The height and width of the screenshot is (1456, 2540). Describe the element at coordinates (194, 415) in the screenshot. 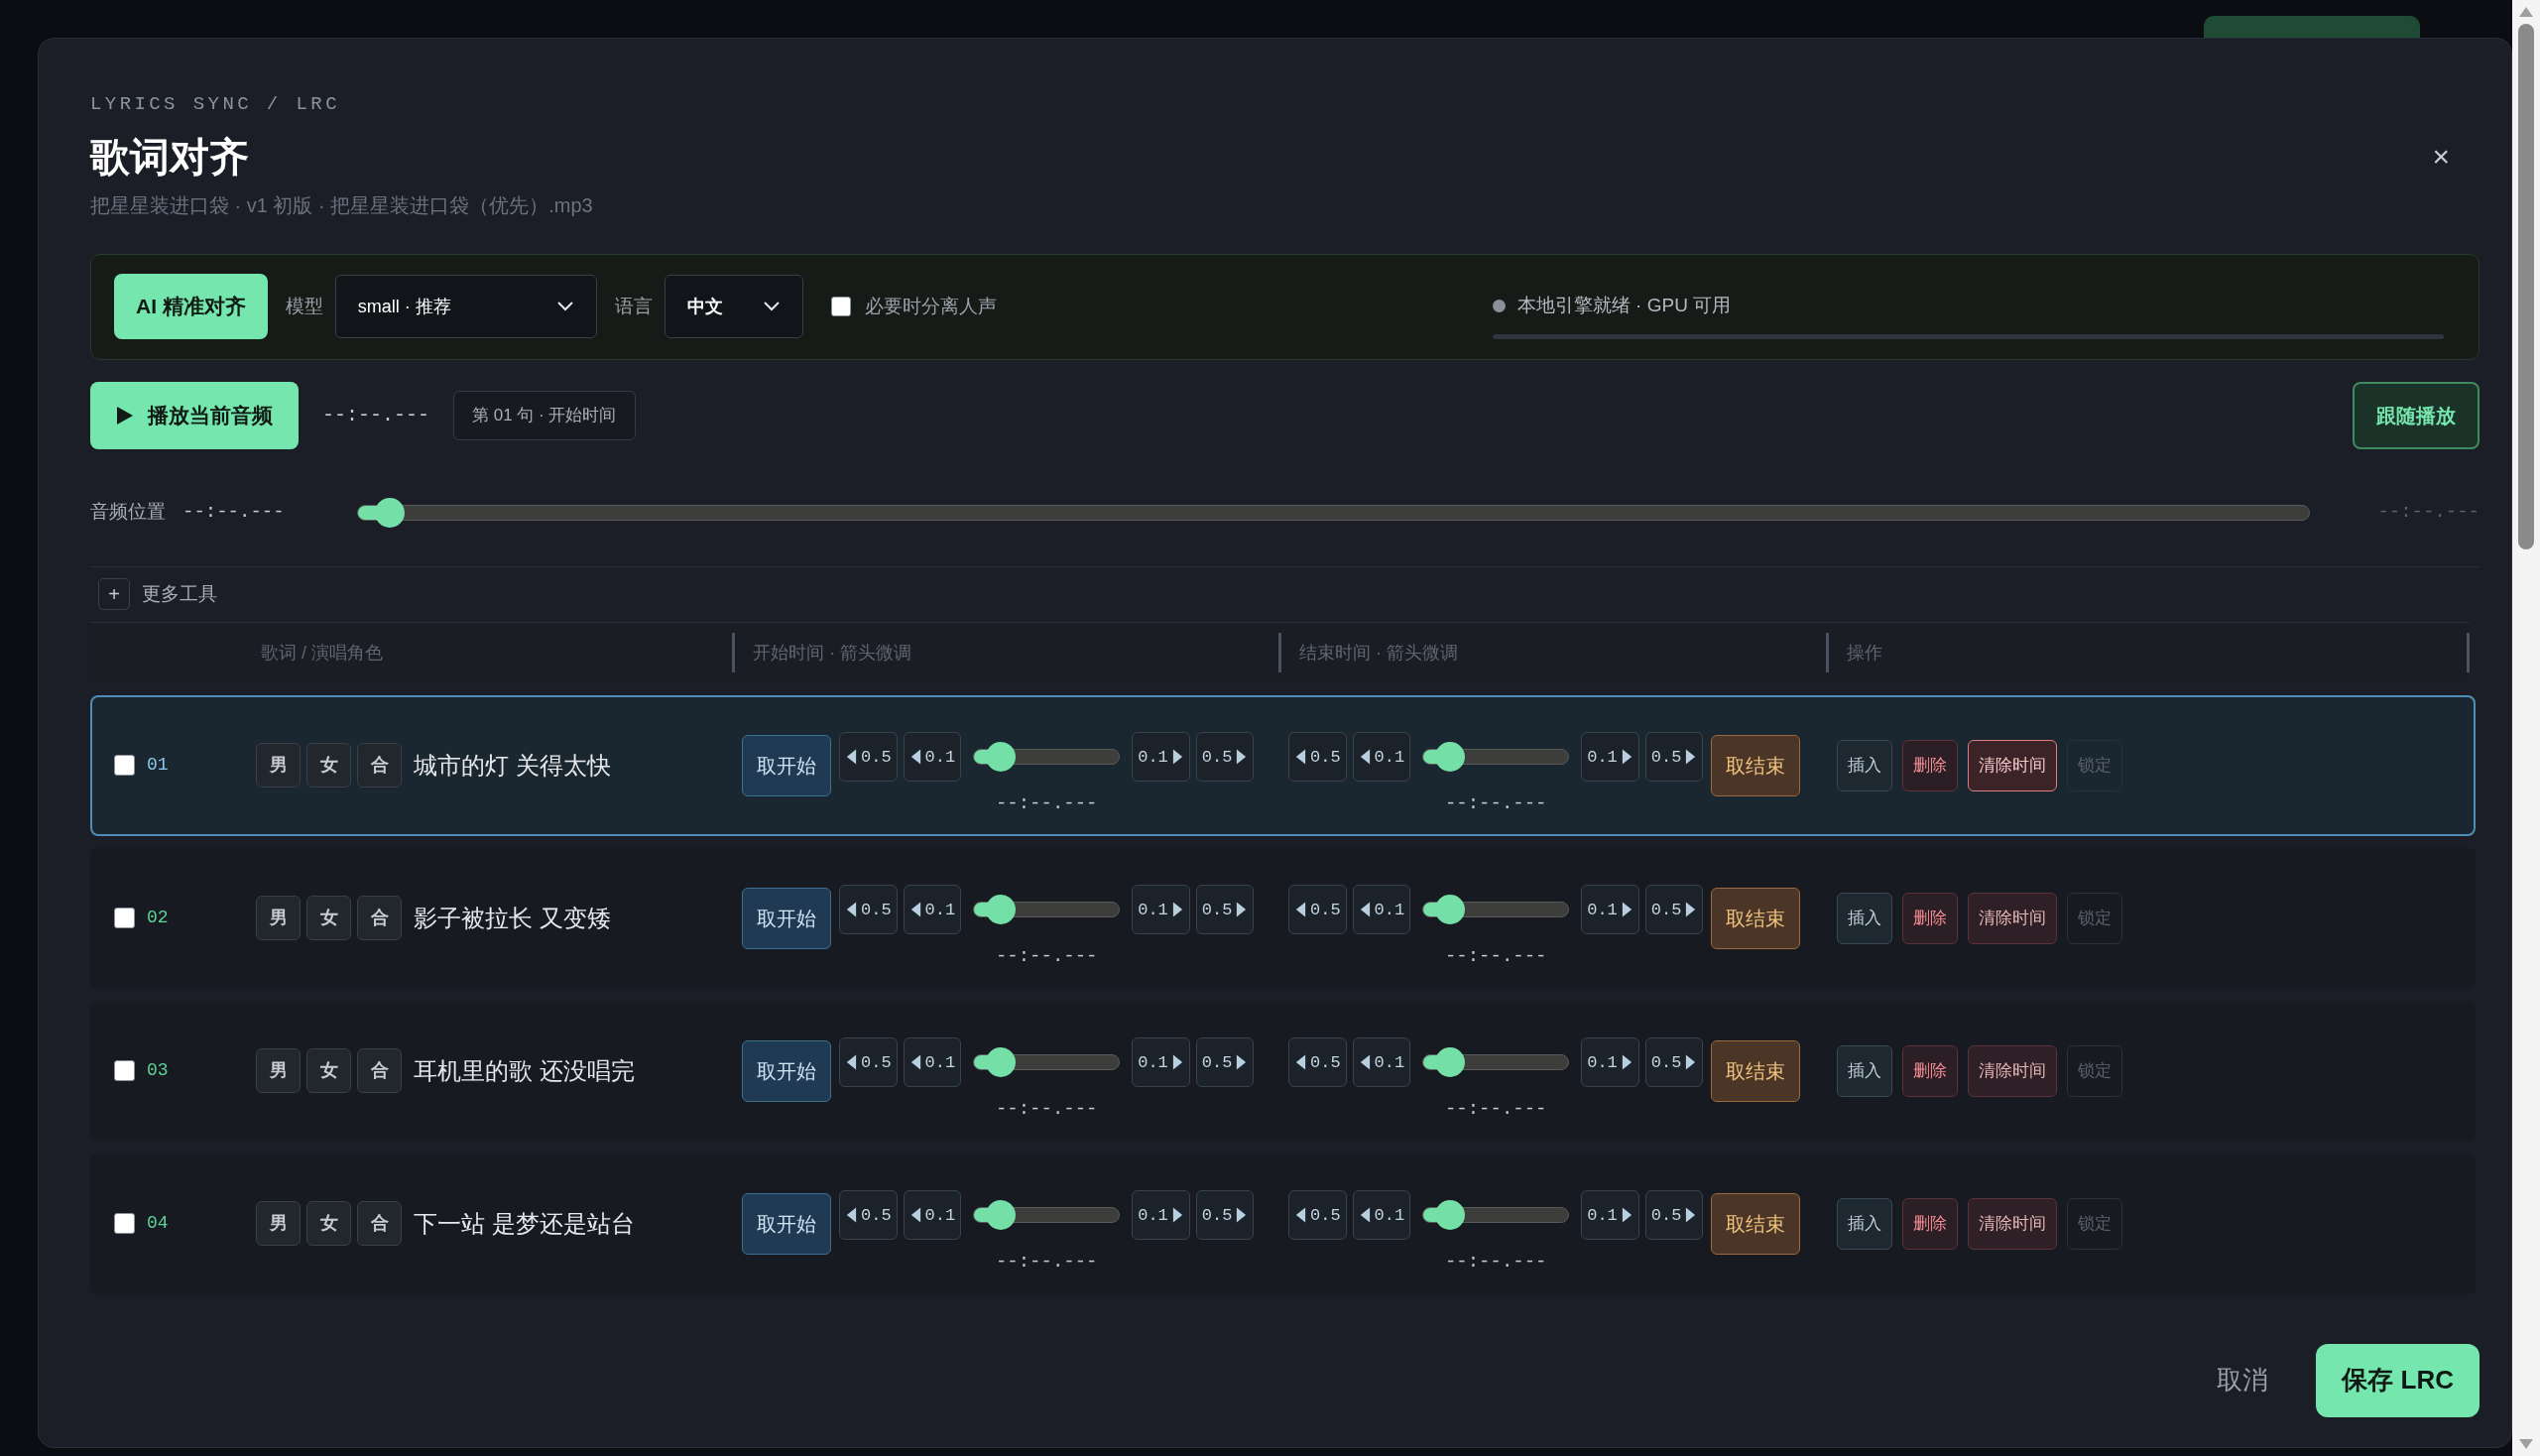

I see `play-audio-button: 播放当前音频` at that location.